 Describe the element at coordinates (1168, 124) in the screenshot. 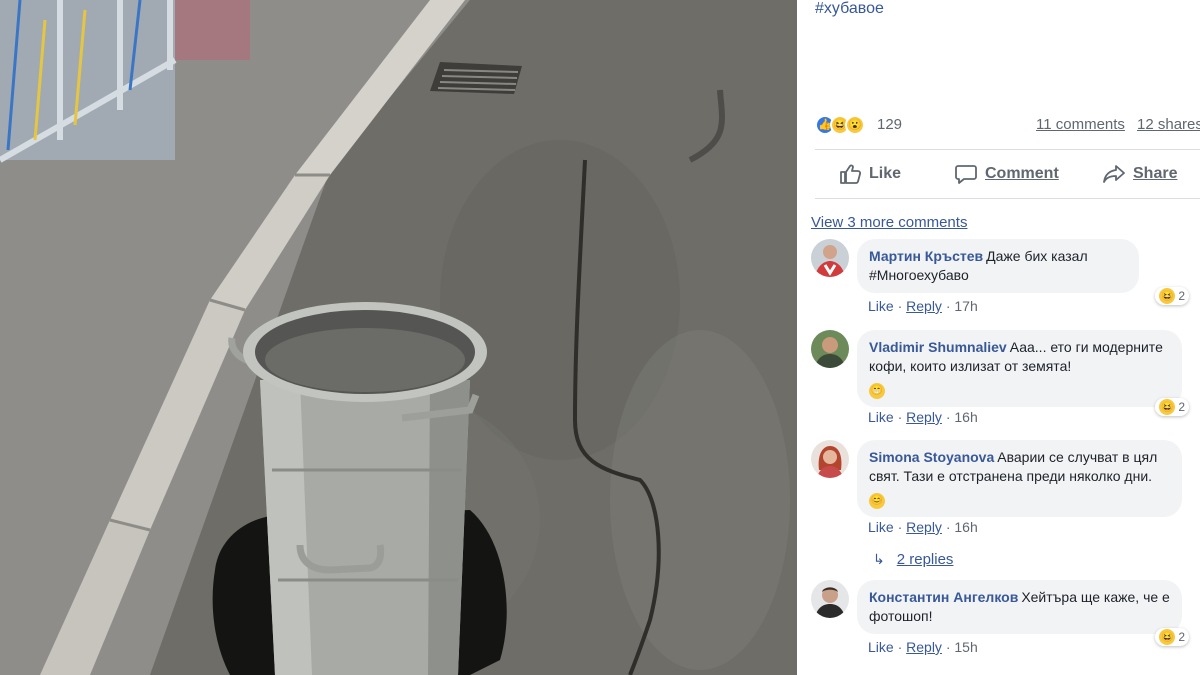

I see `shares-count-link: 12 shares` at that location.